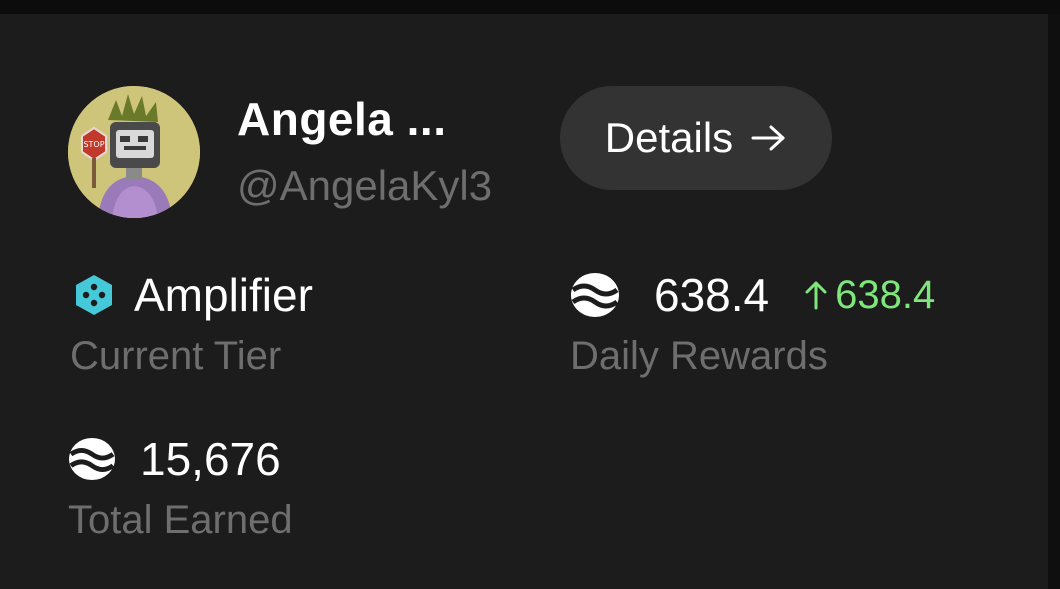  What do you see at coordinates (191, 323) in the screenshot?
I see `stat-current-tier: Amplifier Current Tier` at bounding box center [191, 323].